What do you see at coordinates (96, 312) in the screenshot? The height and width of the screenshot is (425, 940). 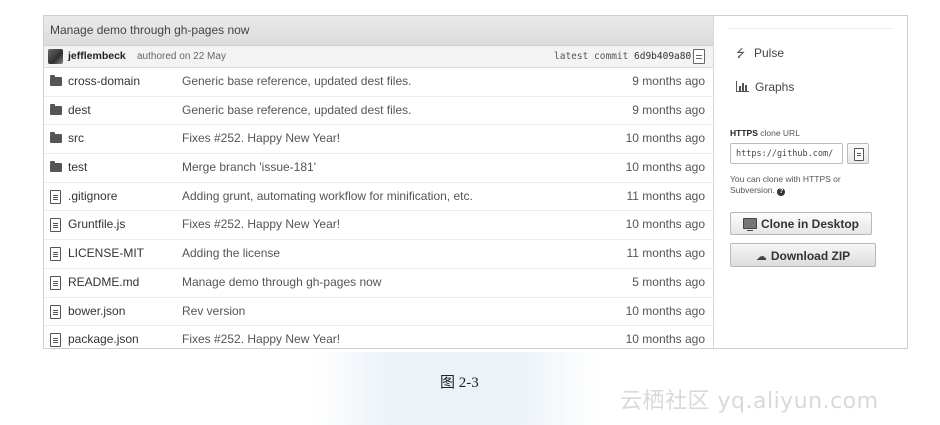 I see `file-name: bower.json` at bounding box center [96, 312].